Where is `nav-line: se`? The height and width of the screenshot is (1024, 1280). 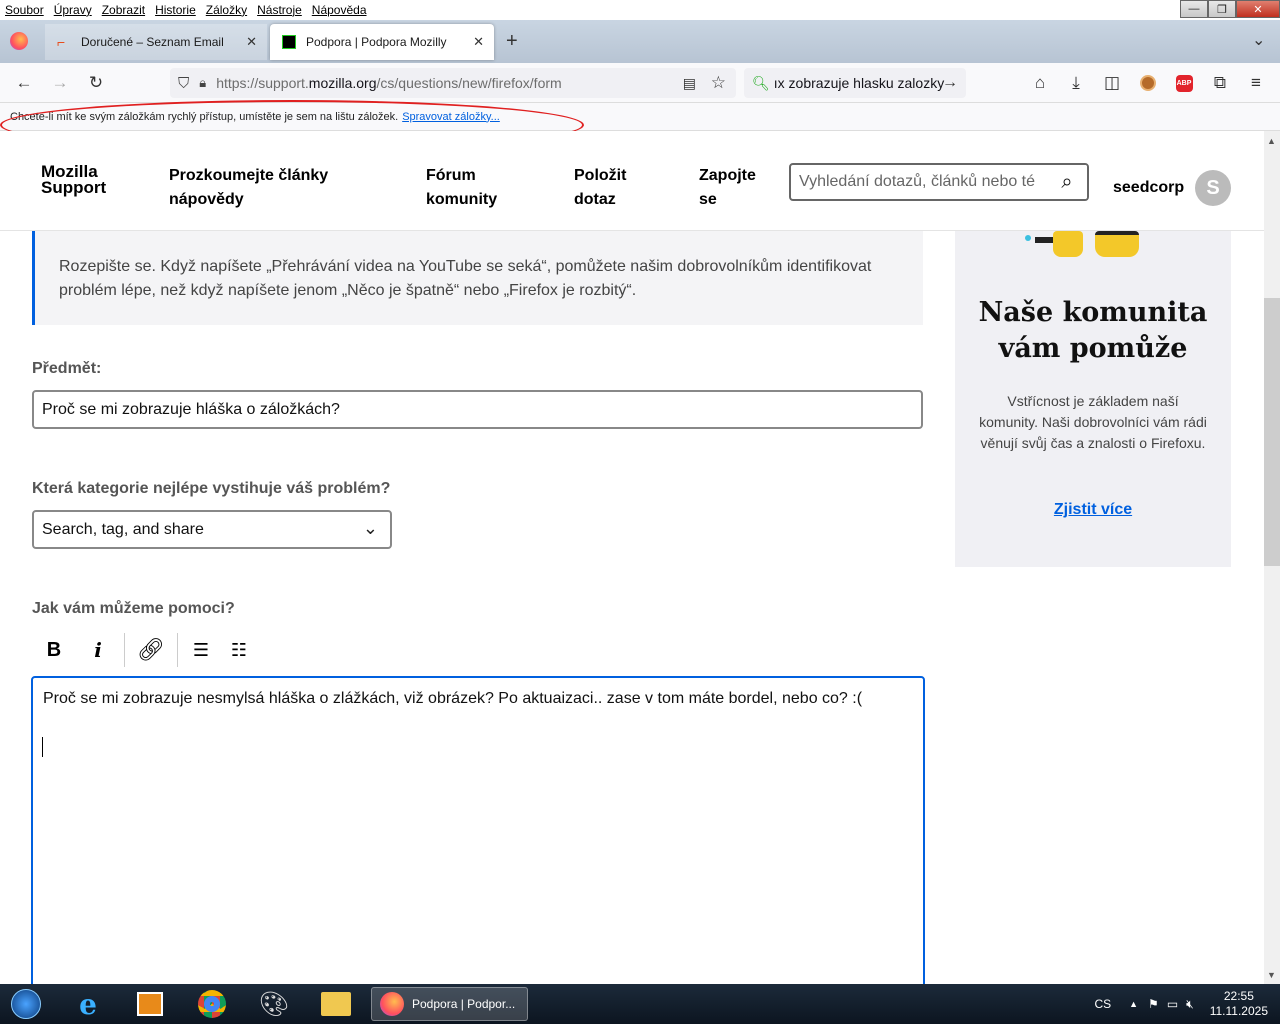 nav-line: se is located at coordinates (708, 199).